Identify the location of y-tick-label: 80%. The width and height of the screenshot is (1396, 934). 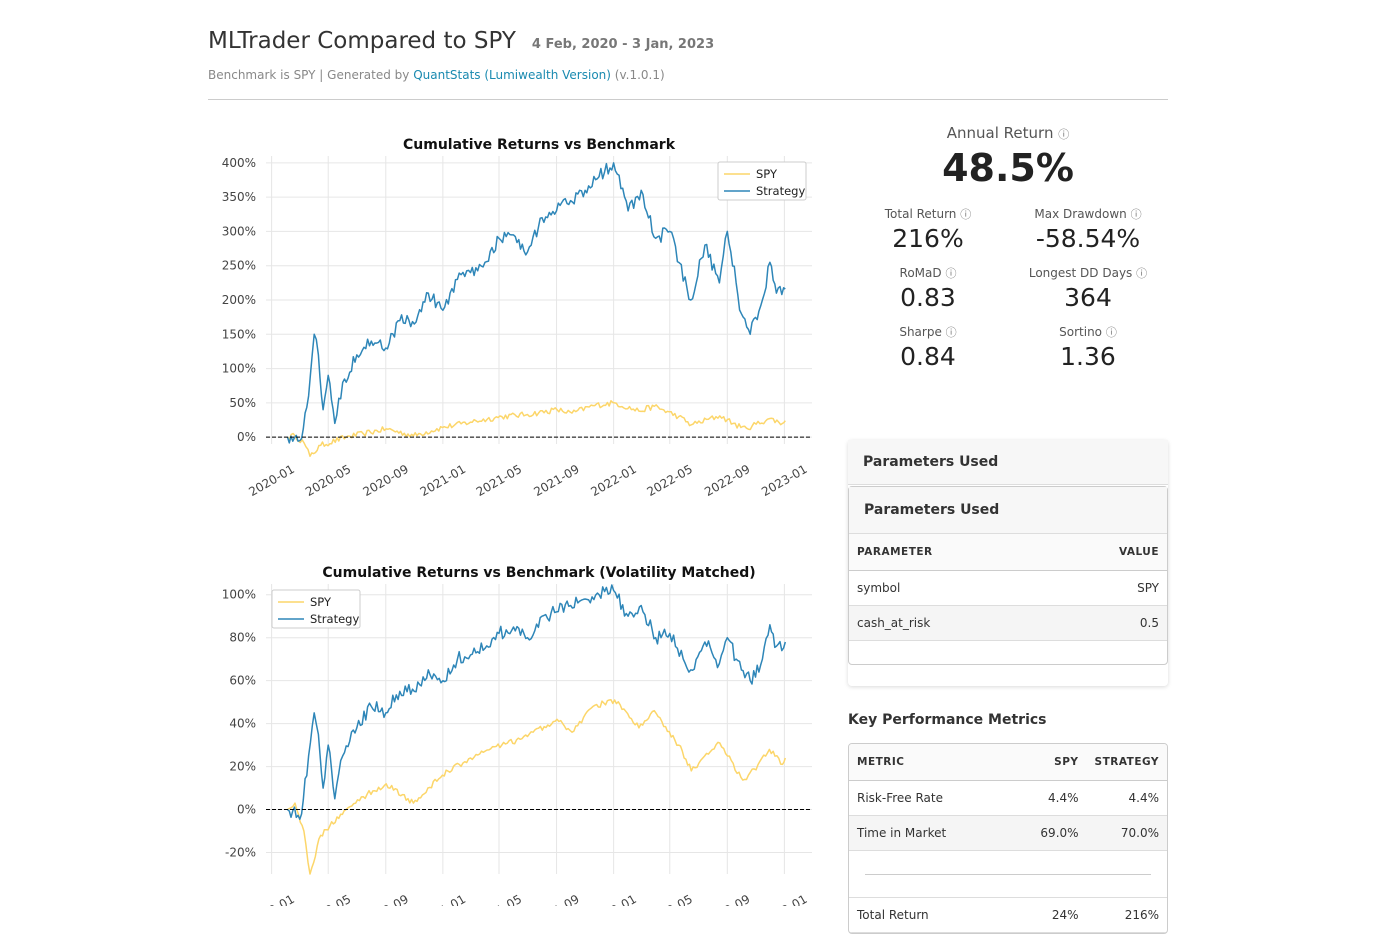
(242, 638).